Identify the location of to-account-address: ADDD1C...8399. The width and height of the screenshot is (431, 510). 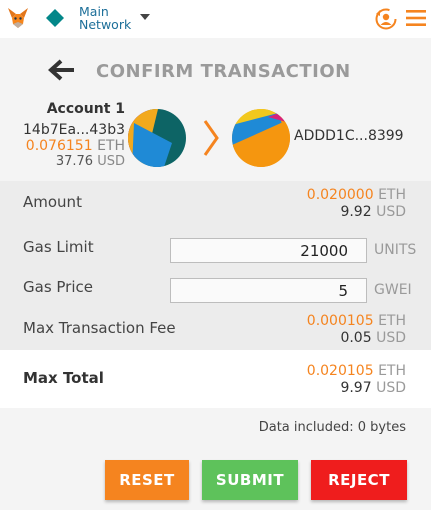
(349, 136).